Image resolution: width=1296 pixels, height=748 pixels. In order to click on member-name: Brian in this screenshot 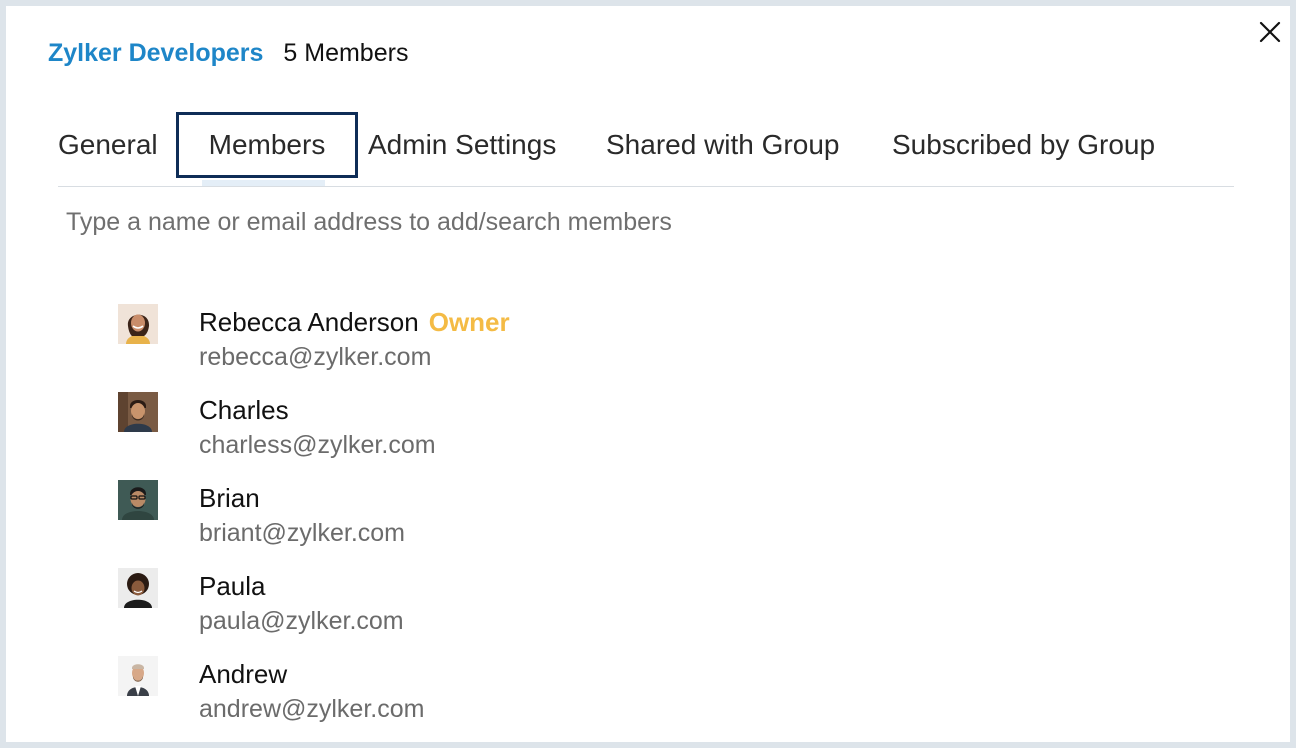, I will do `click(229, 498)`.